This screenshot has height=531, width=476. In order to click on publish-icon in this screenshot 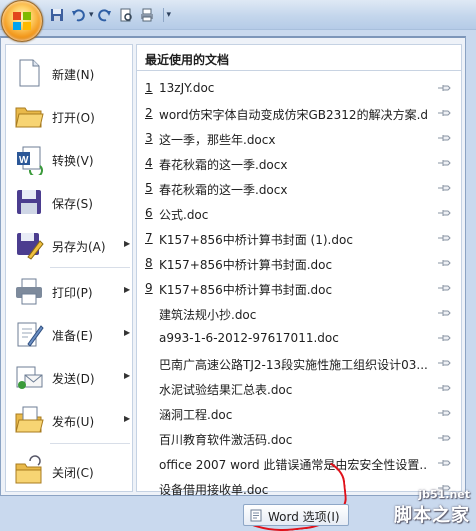, I will do `click(29, 419)`.